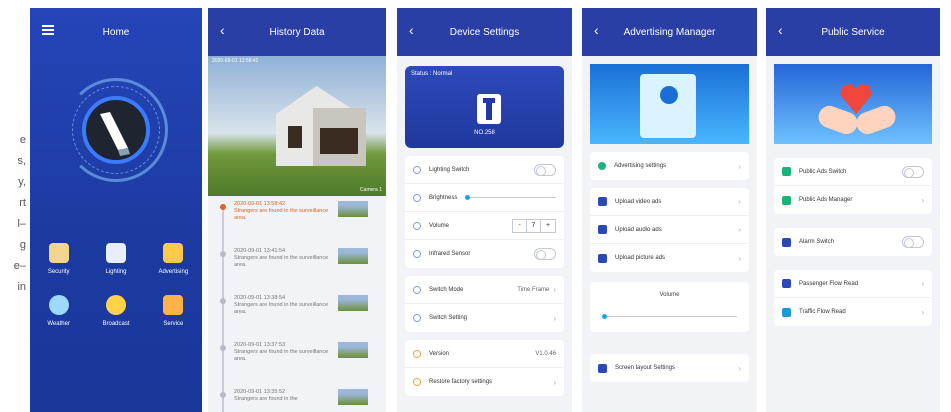  Describe the element at coordinates (669, 202) in the screenshot. I see `upload-video-row: Upload video ads ›` at that location.